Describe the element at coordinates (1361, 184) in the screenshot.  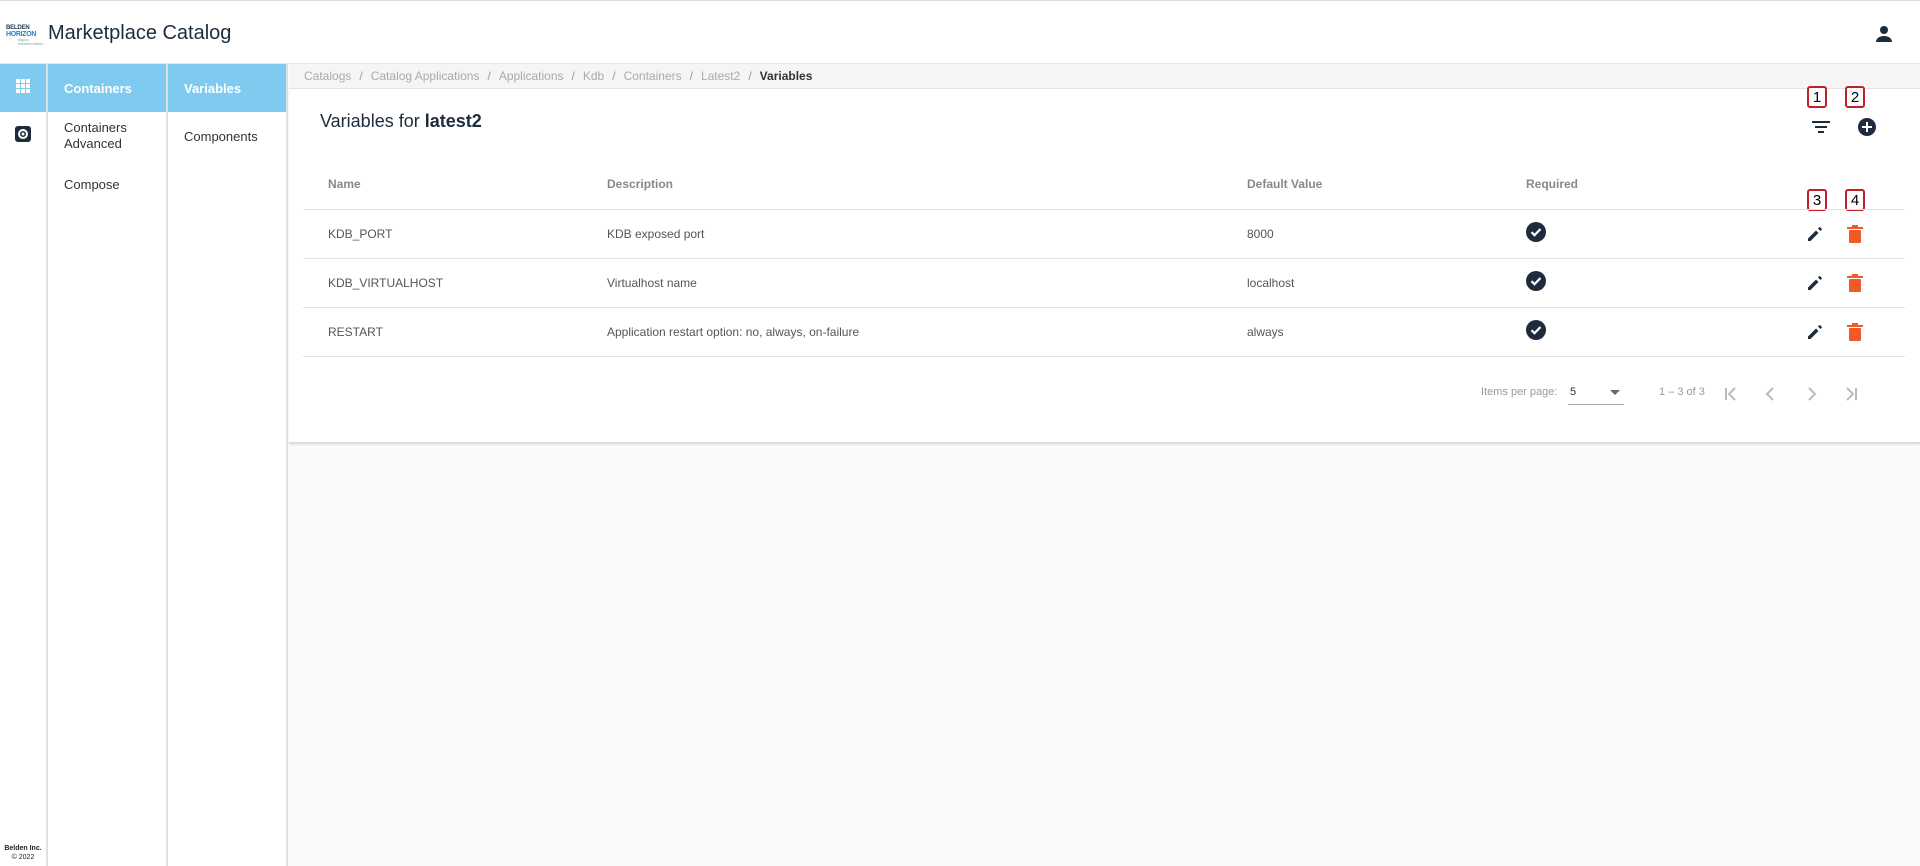
I see `column-header-default-value: Default Value` at that location.